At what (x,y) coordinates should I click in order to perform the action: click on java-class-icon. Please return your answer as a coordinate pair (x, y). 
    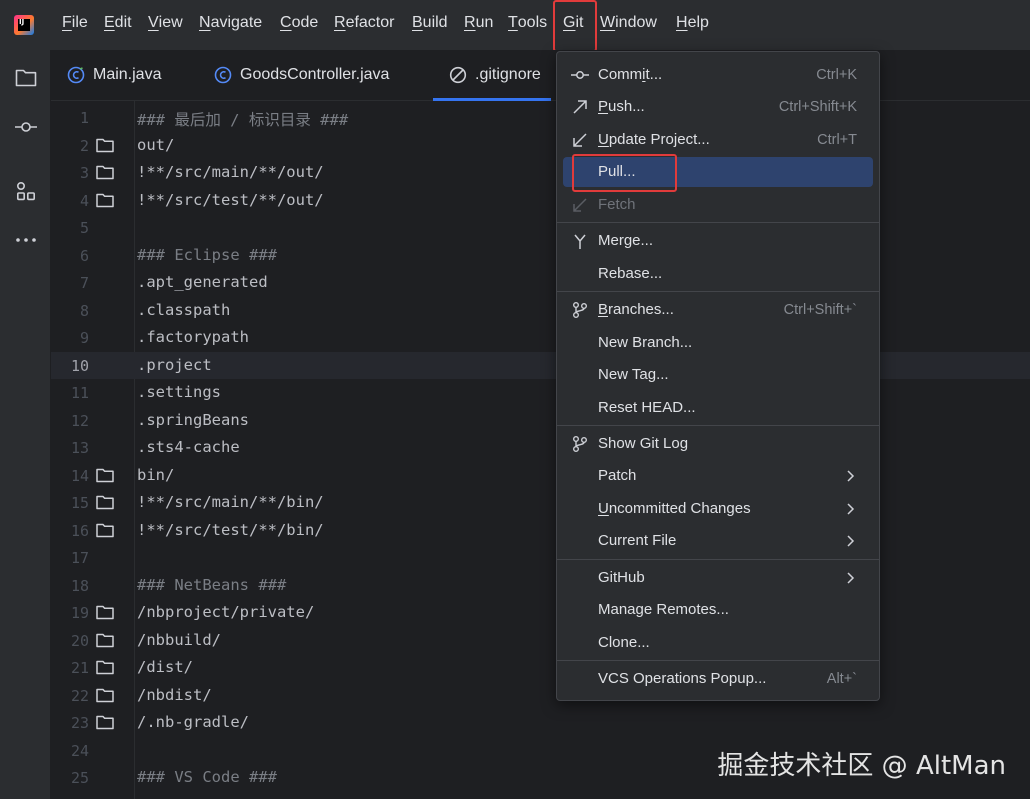
    Looking at the image, I should click on (223, 75).